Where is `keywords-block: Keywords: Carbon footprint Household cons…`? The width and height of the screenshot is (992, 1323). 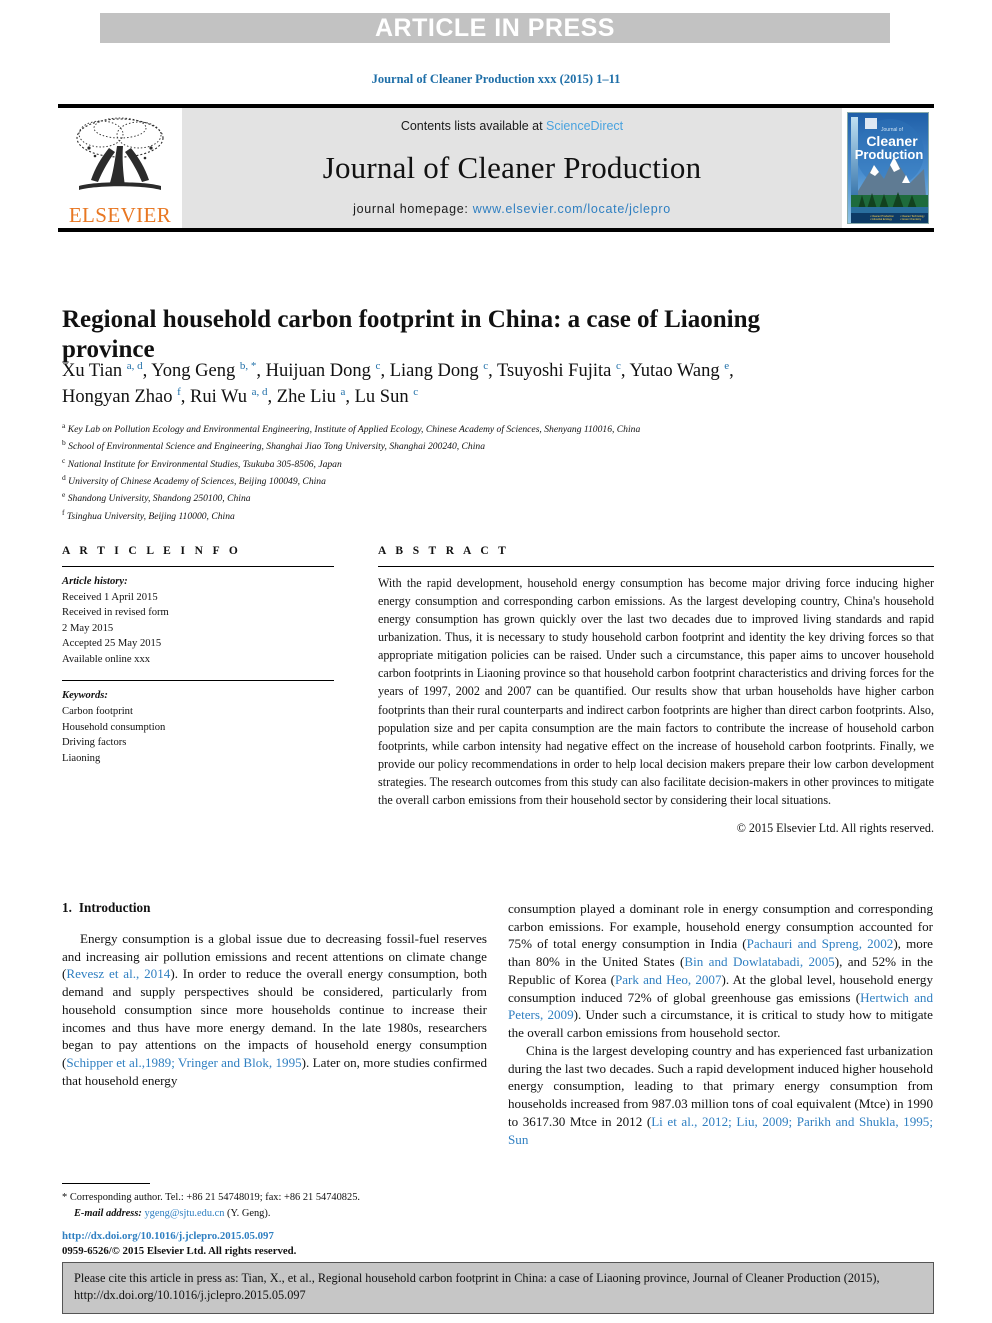
keywords-block: Keywords: Carbon footprint Household cons… is located at coordinates (198, 727).